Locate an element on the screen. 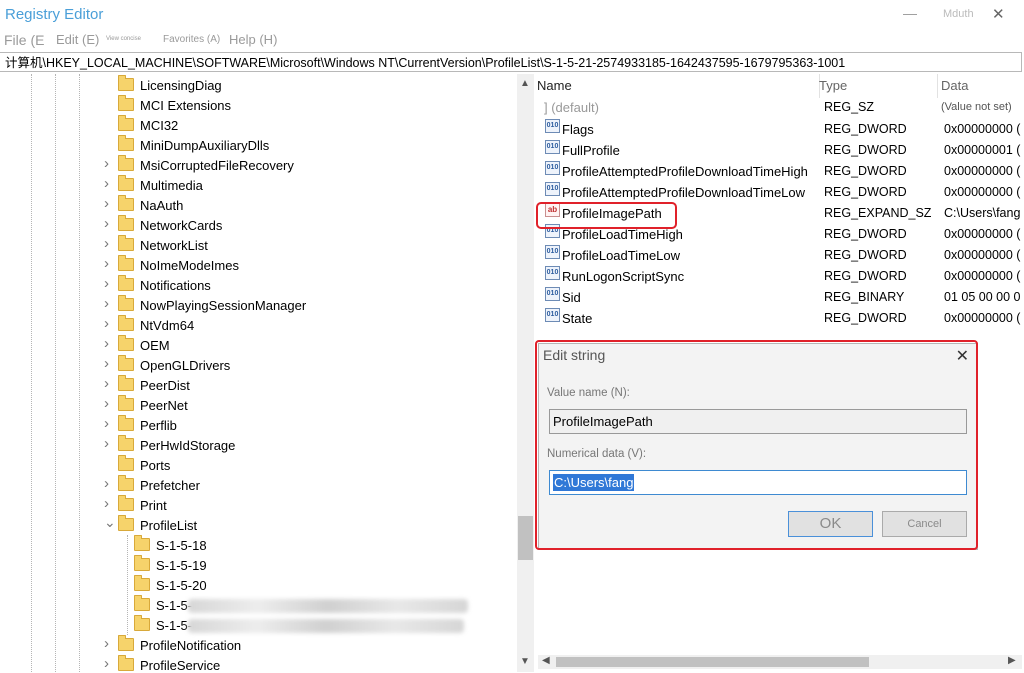  tree-item: PeerDist is located at coordinates (154, 385).